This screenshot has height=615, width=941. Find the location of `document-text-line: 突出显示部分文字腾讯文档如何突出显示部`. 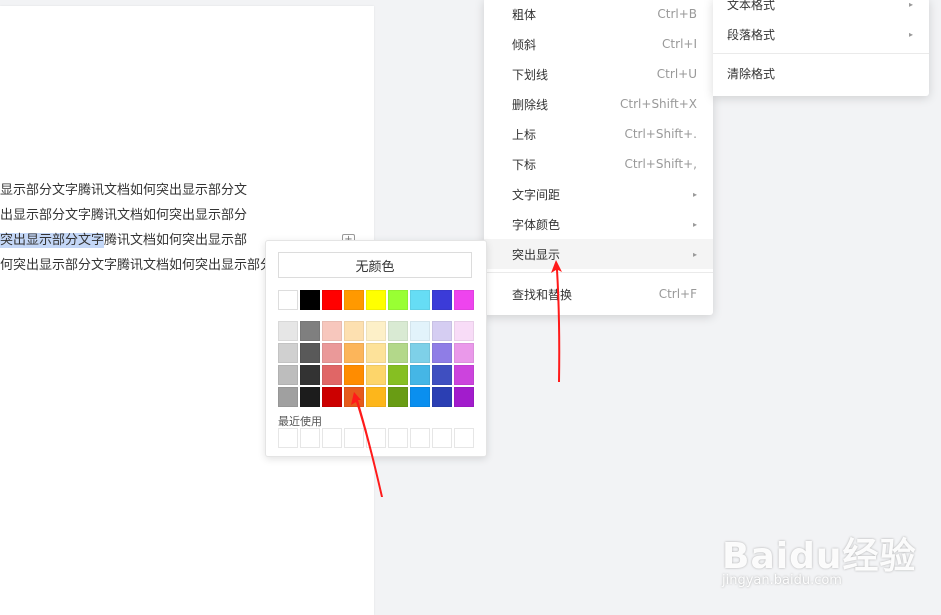

document-text-line: 突出显示部分文字腾讯文档如何突出显示部 is located at coordinates (139, 241).